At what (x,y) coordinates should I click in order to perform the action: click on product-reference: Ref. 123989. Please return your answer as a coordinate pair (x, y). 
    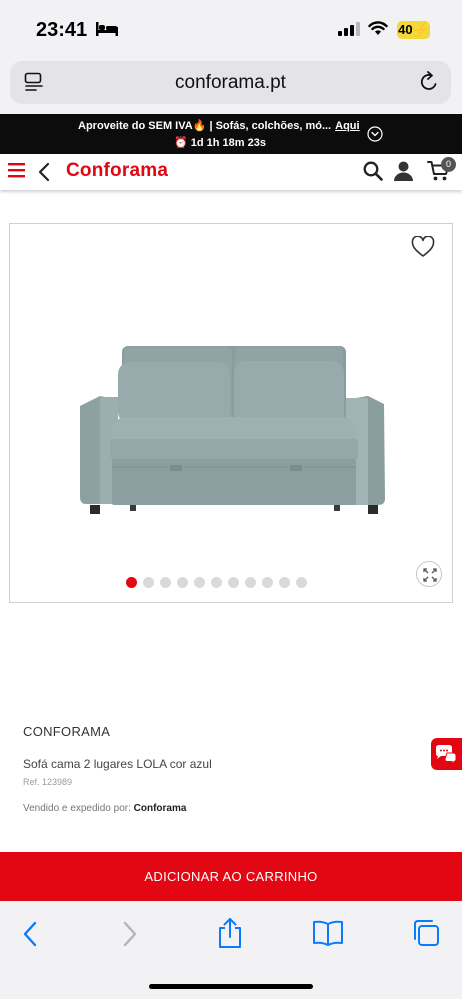
    Looking at the image, I should click on (48, 782).